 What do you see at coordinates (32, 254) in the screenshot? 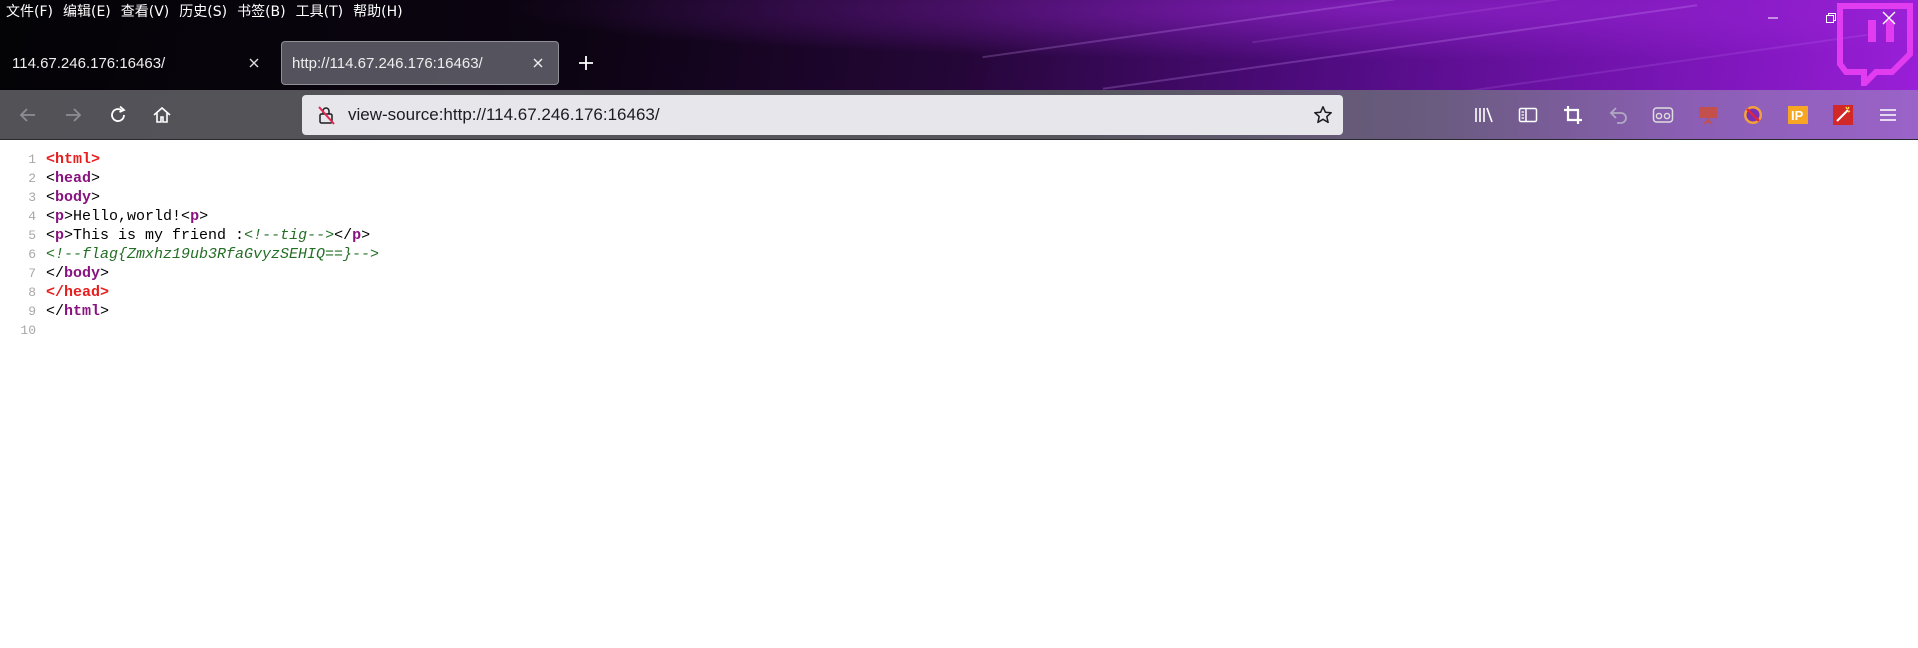
I see `line-number: 6` at bounding box center [32, 254].